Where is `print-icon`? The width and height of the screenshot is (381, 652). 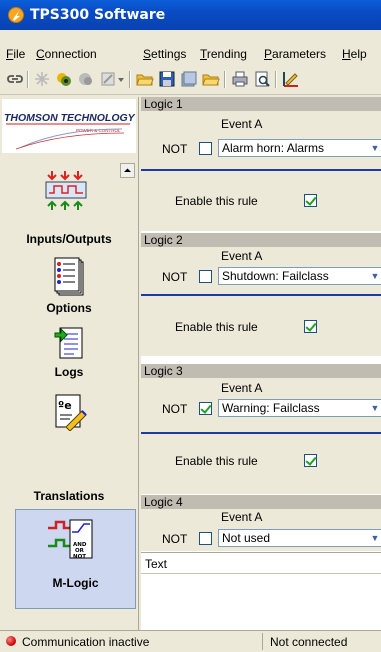
print-icon is located at coordinates (240, 79).